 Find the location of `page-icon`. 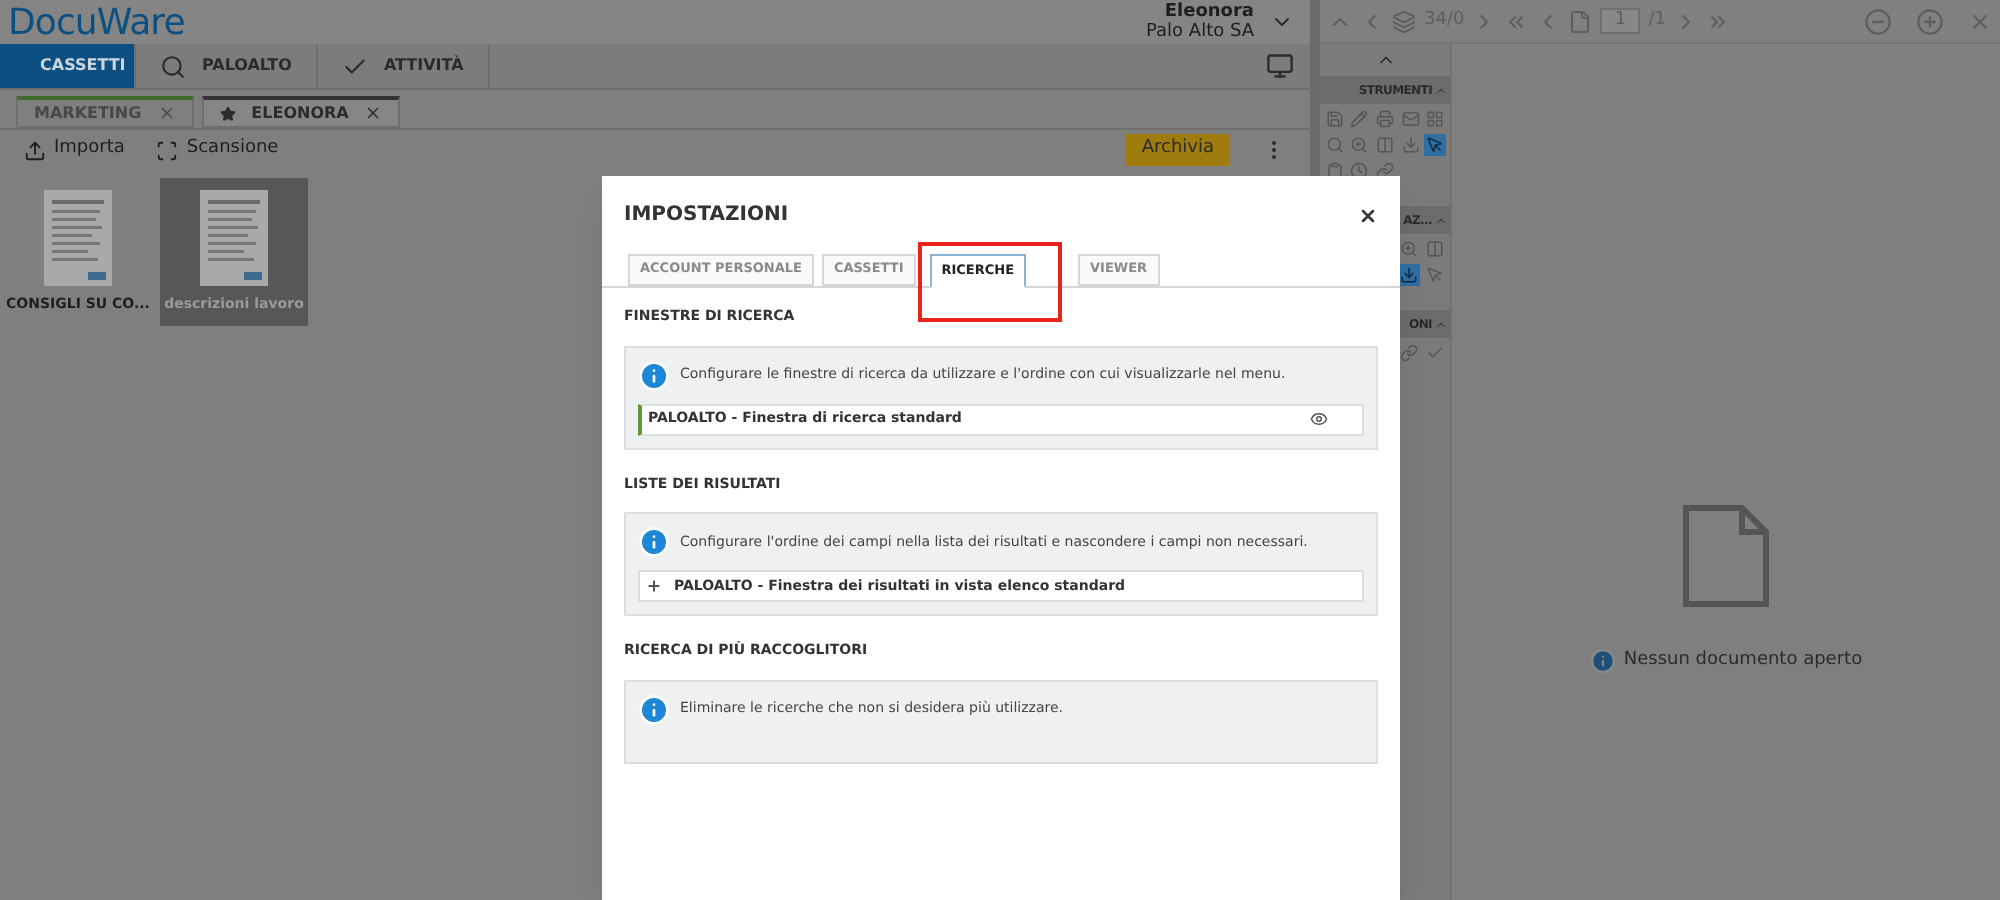

page-icon is located at coordinates (1580, 21).